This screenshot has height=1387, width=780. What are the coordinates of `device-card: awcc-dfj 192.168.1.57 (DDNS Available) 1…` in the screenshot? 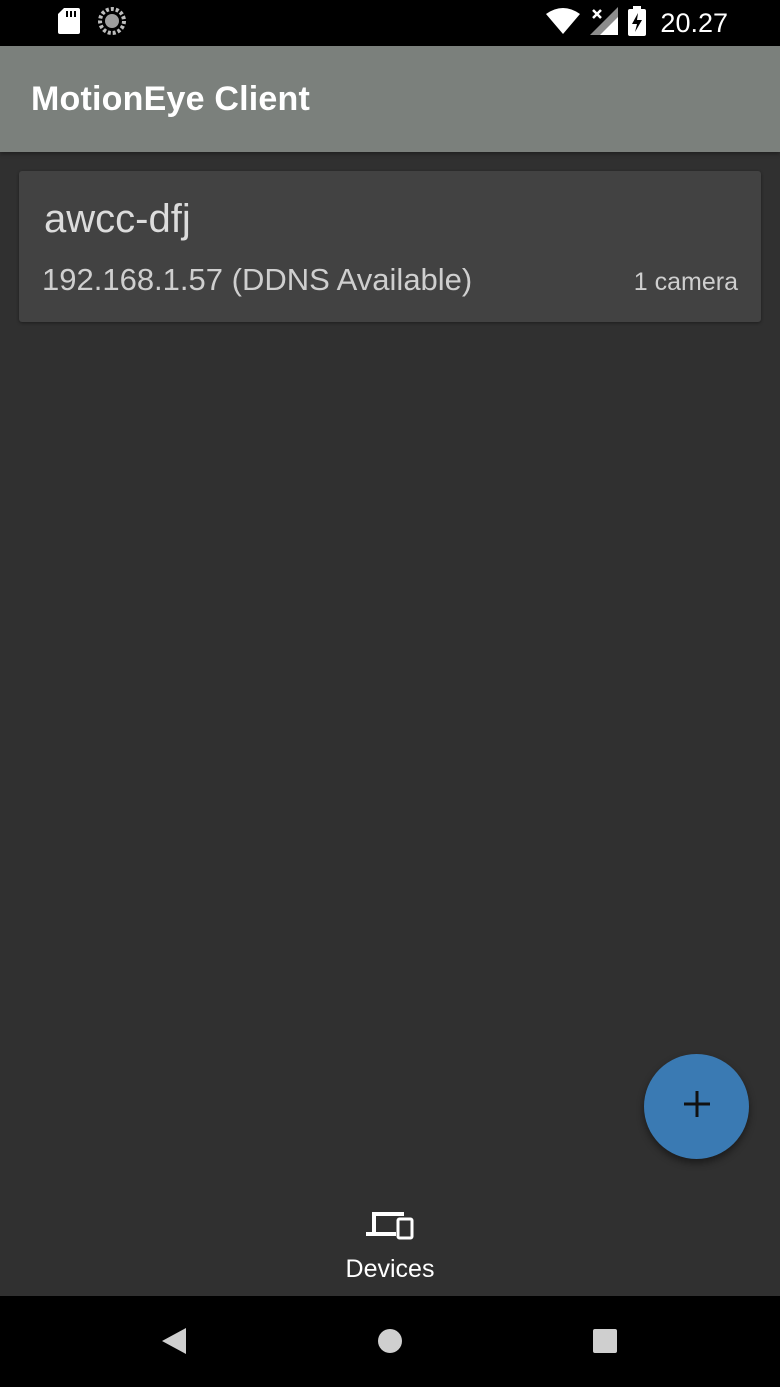 It's located at (390, 246).